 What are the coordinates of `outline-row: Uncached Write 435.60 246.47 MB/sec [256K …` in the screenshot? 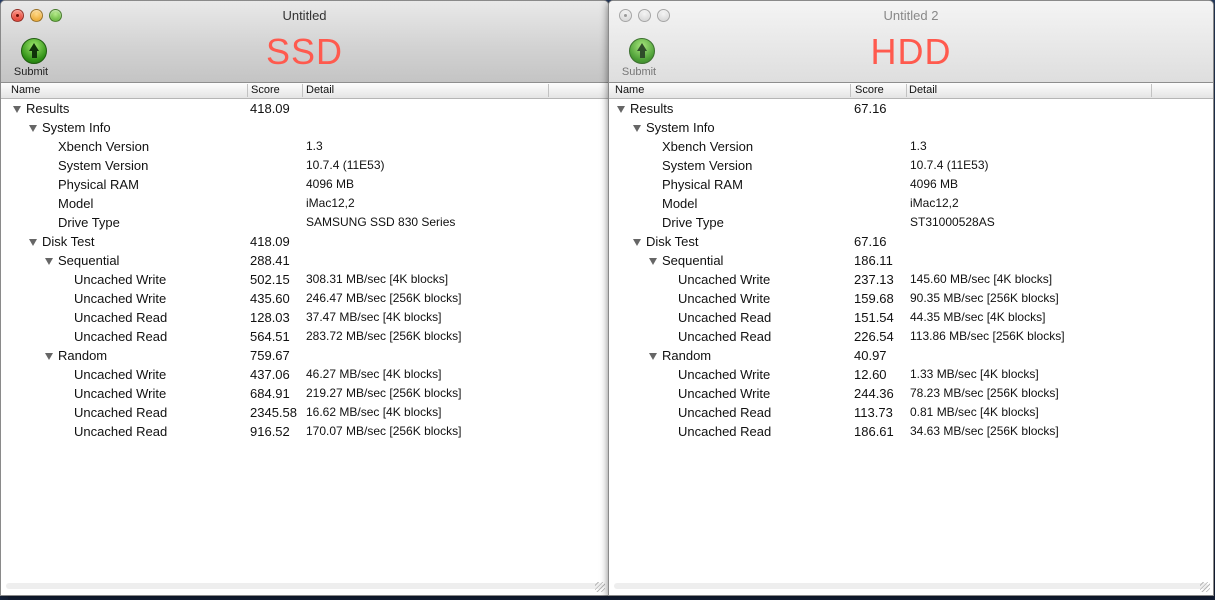 It's located at (304, 298).